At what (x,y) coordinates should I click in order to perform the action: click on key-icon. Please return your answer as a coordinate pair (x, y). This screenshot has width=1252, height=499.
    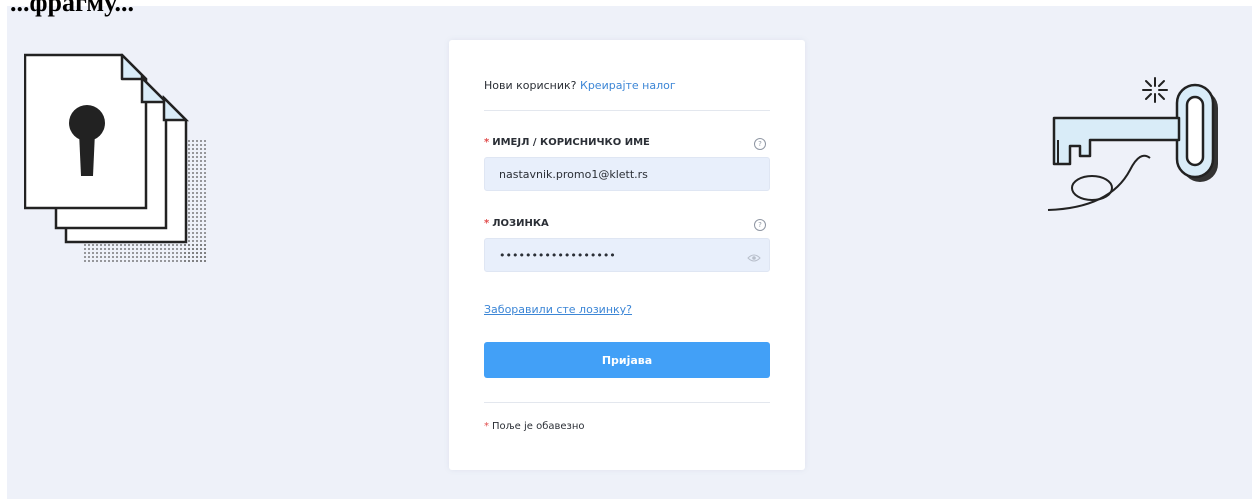
    Looking at the image, I should click on (1132, 144).